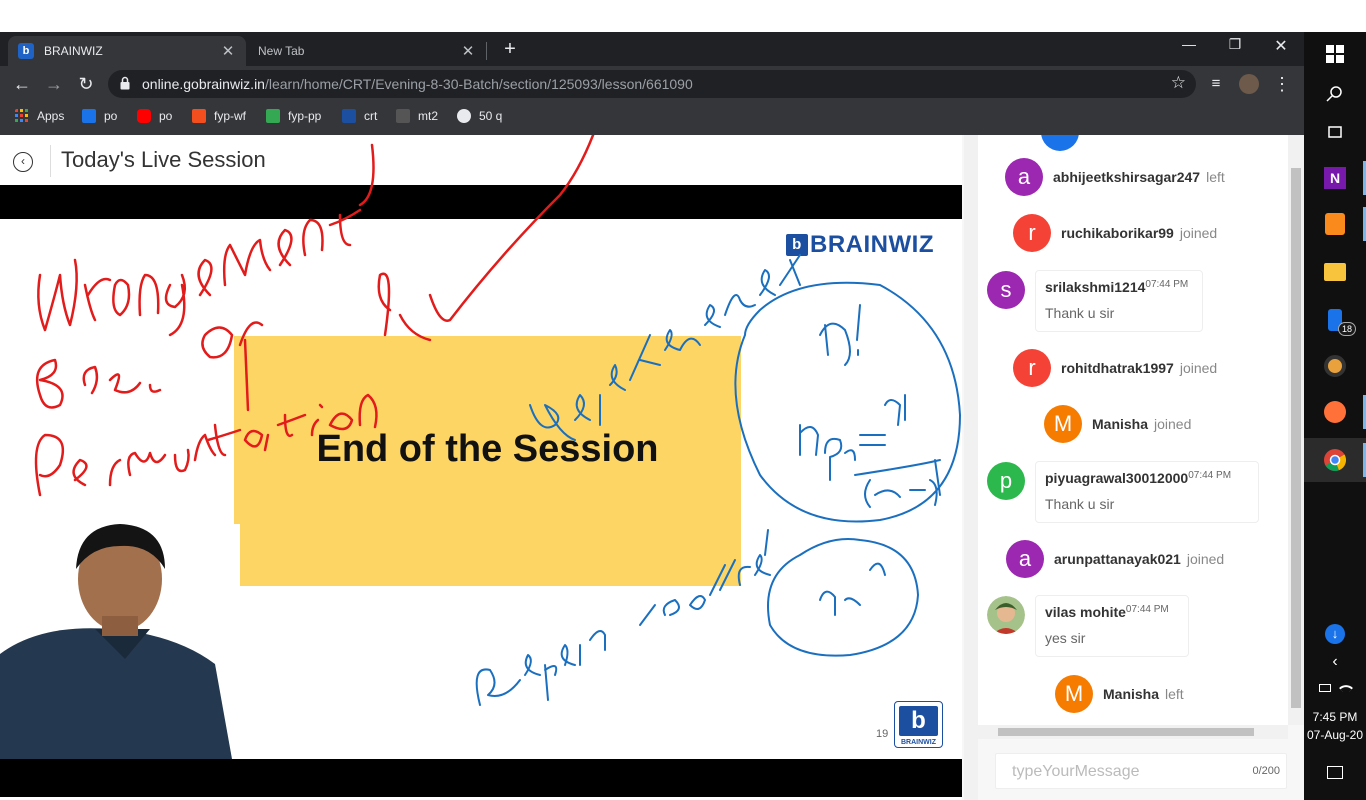 This screenshot has width=1366, height=800. Describe the element at coordinates (281, 51) in the screenshot. I see `tab-title: New Tab` at that location.